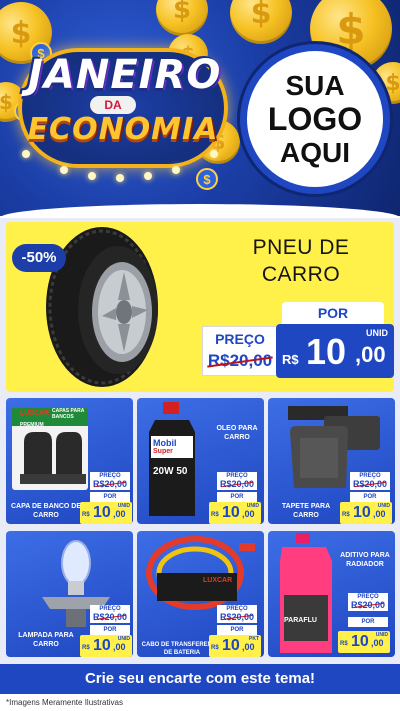 This screenshot has height=711, width=400. What do you see at coordinates (377, 333) in the screenshot?
I see `unit-label: UNID` at bounding box center [377, 333].